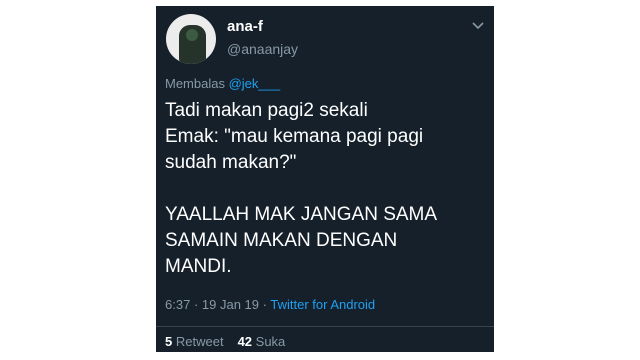 The width and height of the screenshot is (640, 360). I want to click on chevron-down-icon, so click(478, 26).